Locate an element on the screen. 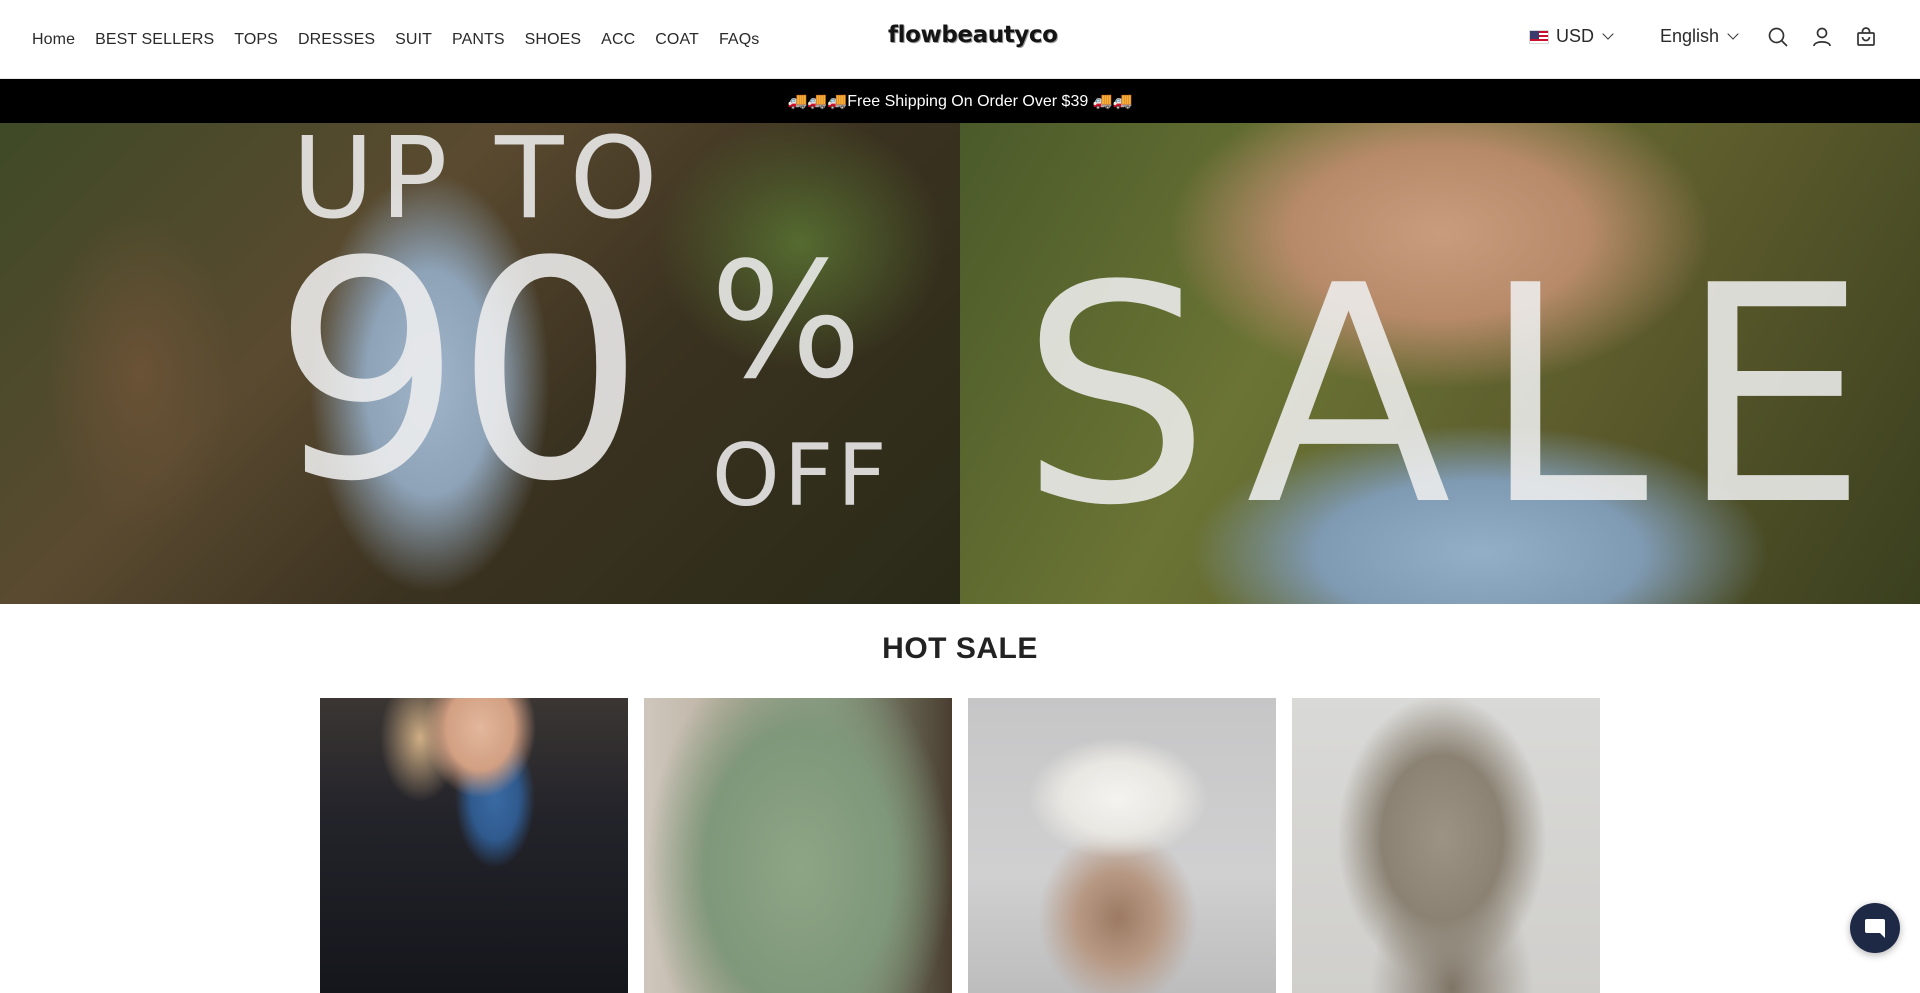 This screenshot has height=993, width=1920. site-logo: flowbeautyco is located at coordinates (973, 35).